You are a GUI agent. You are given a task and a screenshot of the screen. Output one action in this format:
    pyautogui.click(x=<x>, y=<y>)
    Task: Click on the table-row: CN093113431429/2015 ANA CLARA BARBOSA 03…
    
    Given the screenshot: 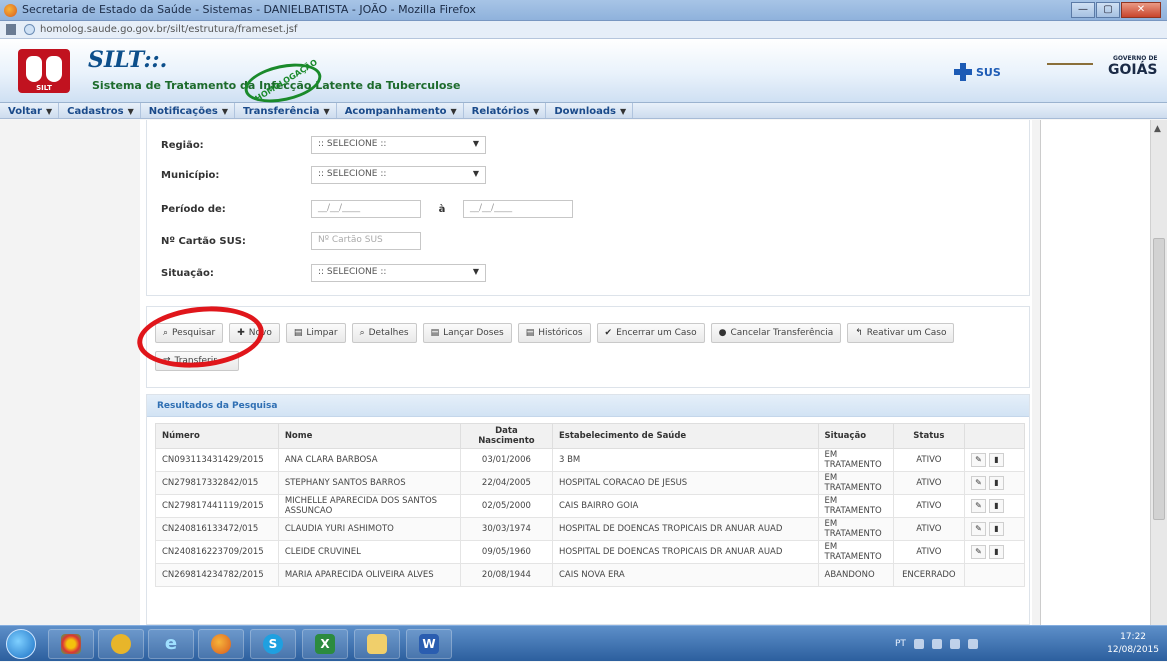 What is the action you would take?
    pyautogui.click(x=590, y=460)
    